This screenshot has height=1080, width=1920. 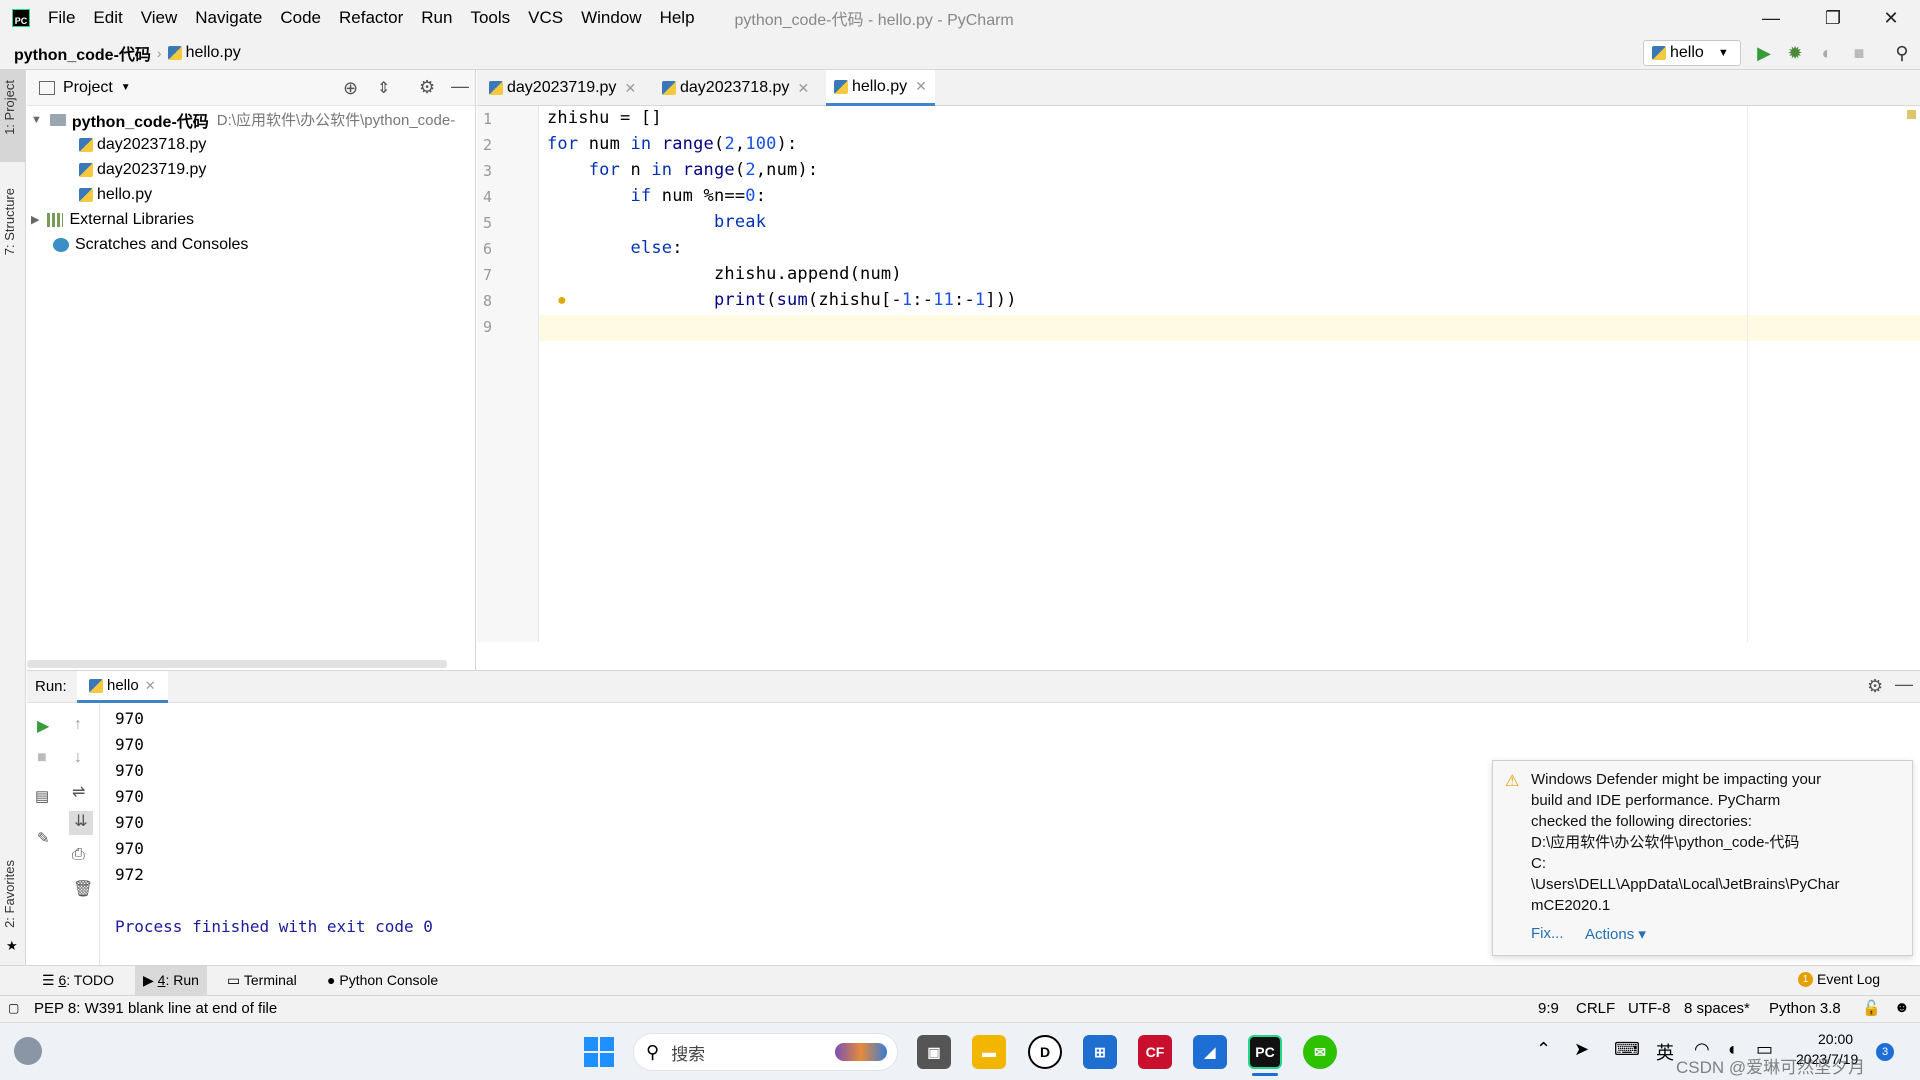 I want to click on menu-window: Window, so click(x=611, y=18).